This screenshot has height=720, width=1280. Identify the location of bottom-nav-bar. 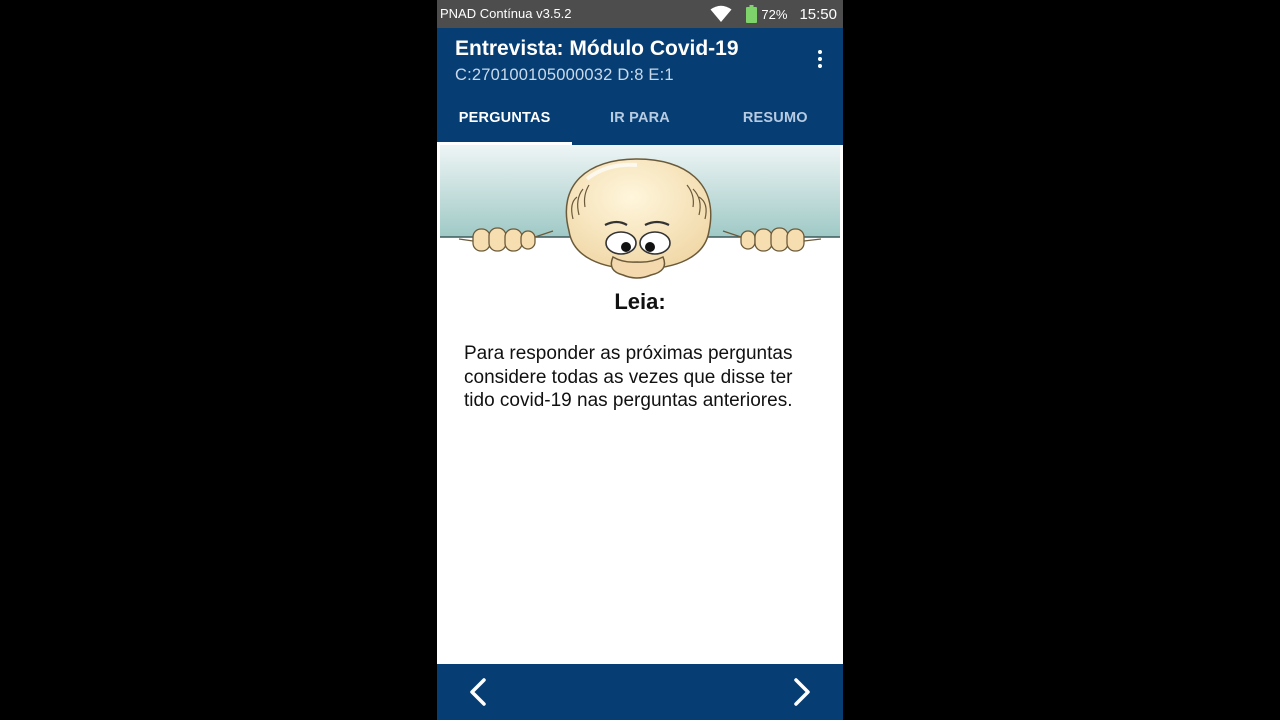
(640, 692).